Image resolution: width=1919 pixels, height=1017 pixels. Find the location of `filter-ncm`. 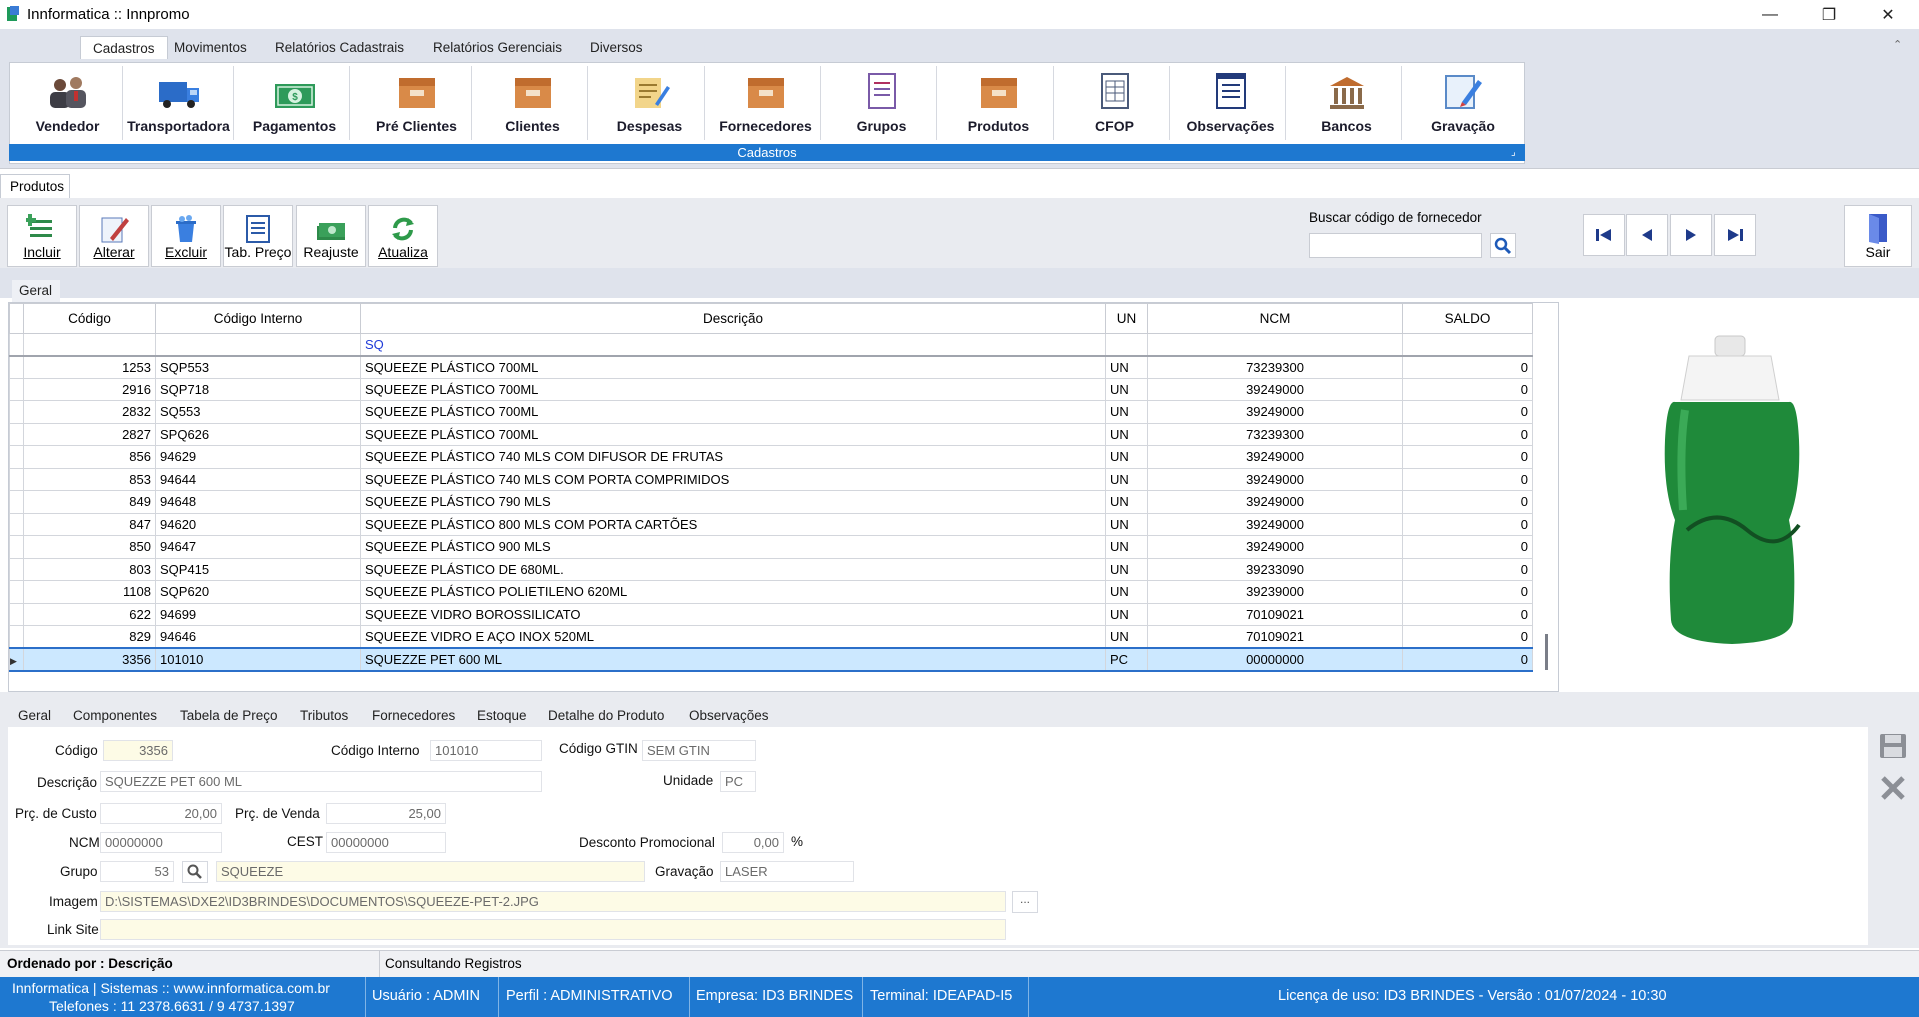

filter-ncm is located at coordinates (1275, 345).